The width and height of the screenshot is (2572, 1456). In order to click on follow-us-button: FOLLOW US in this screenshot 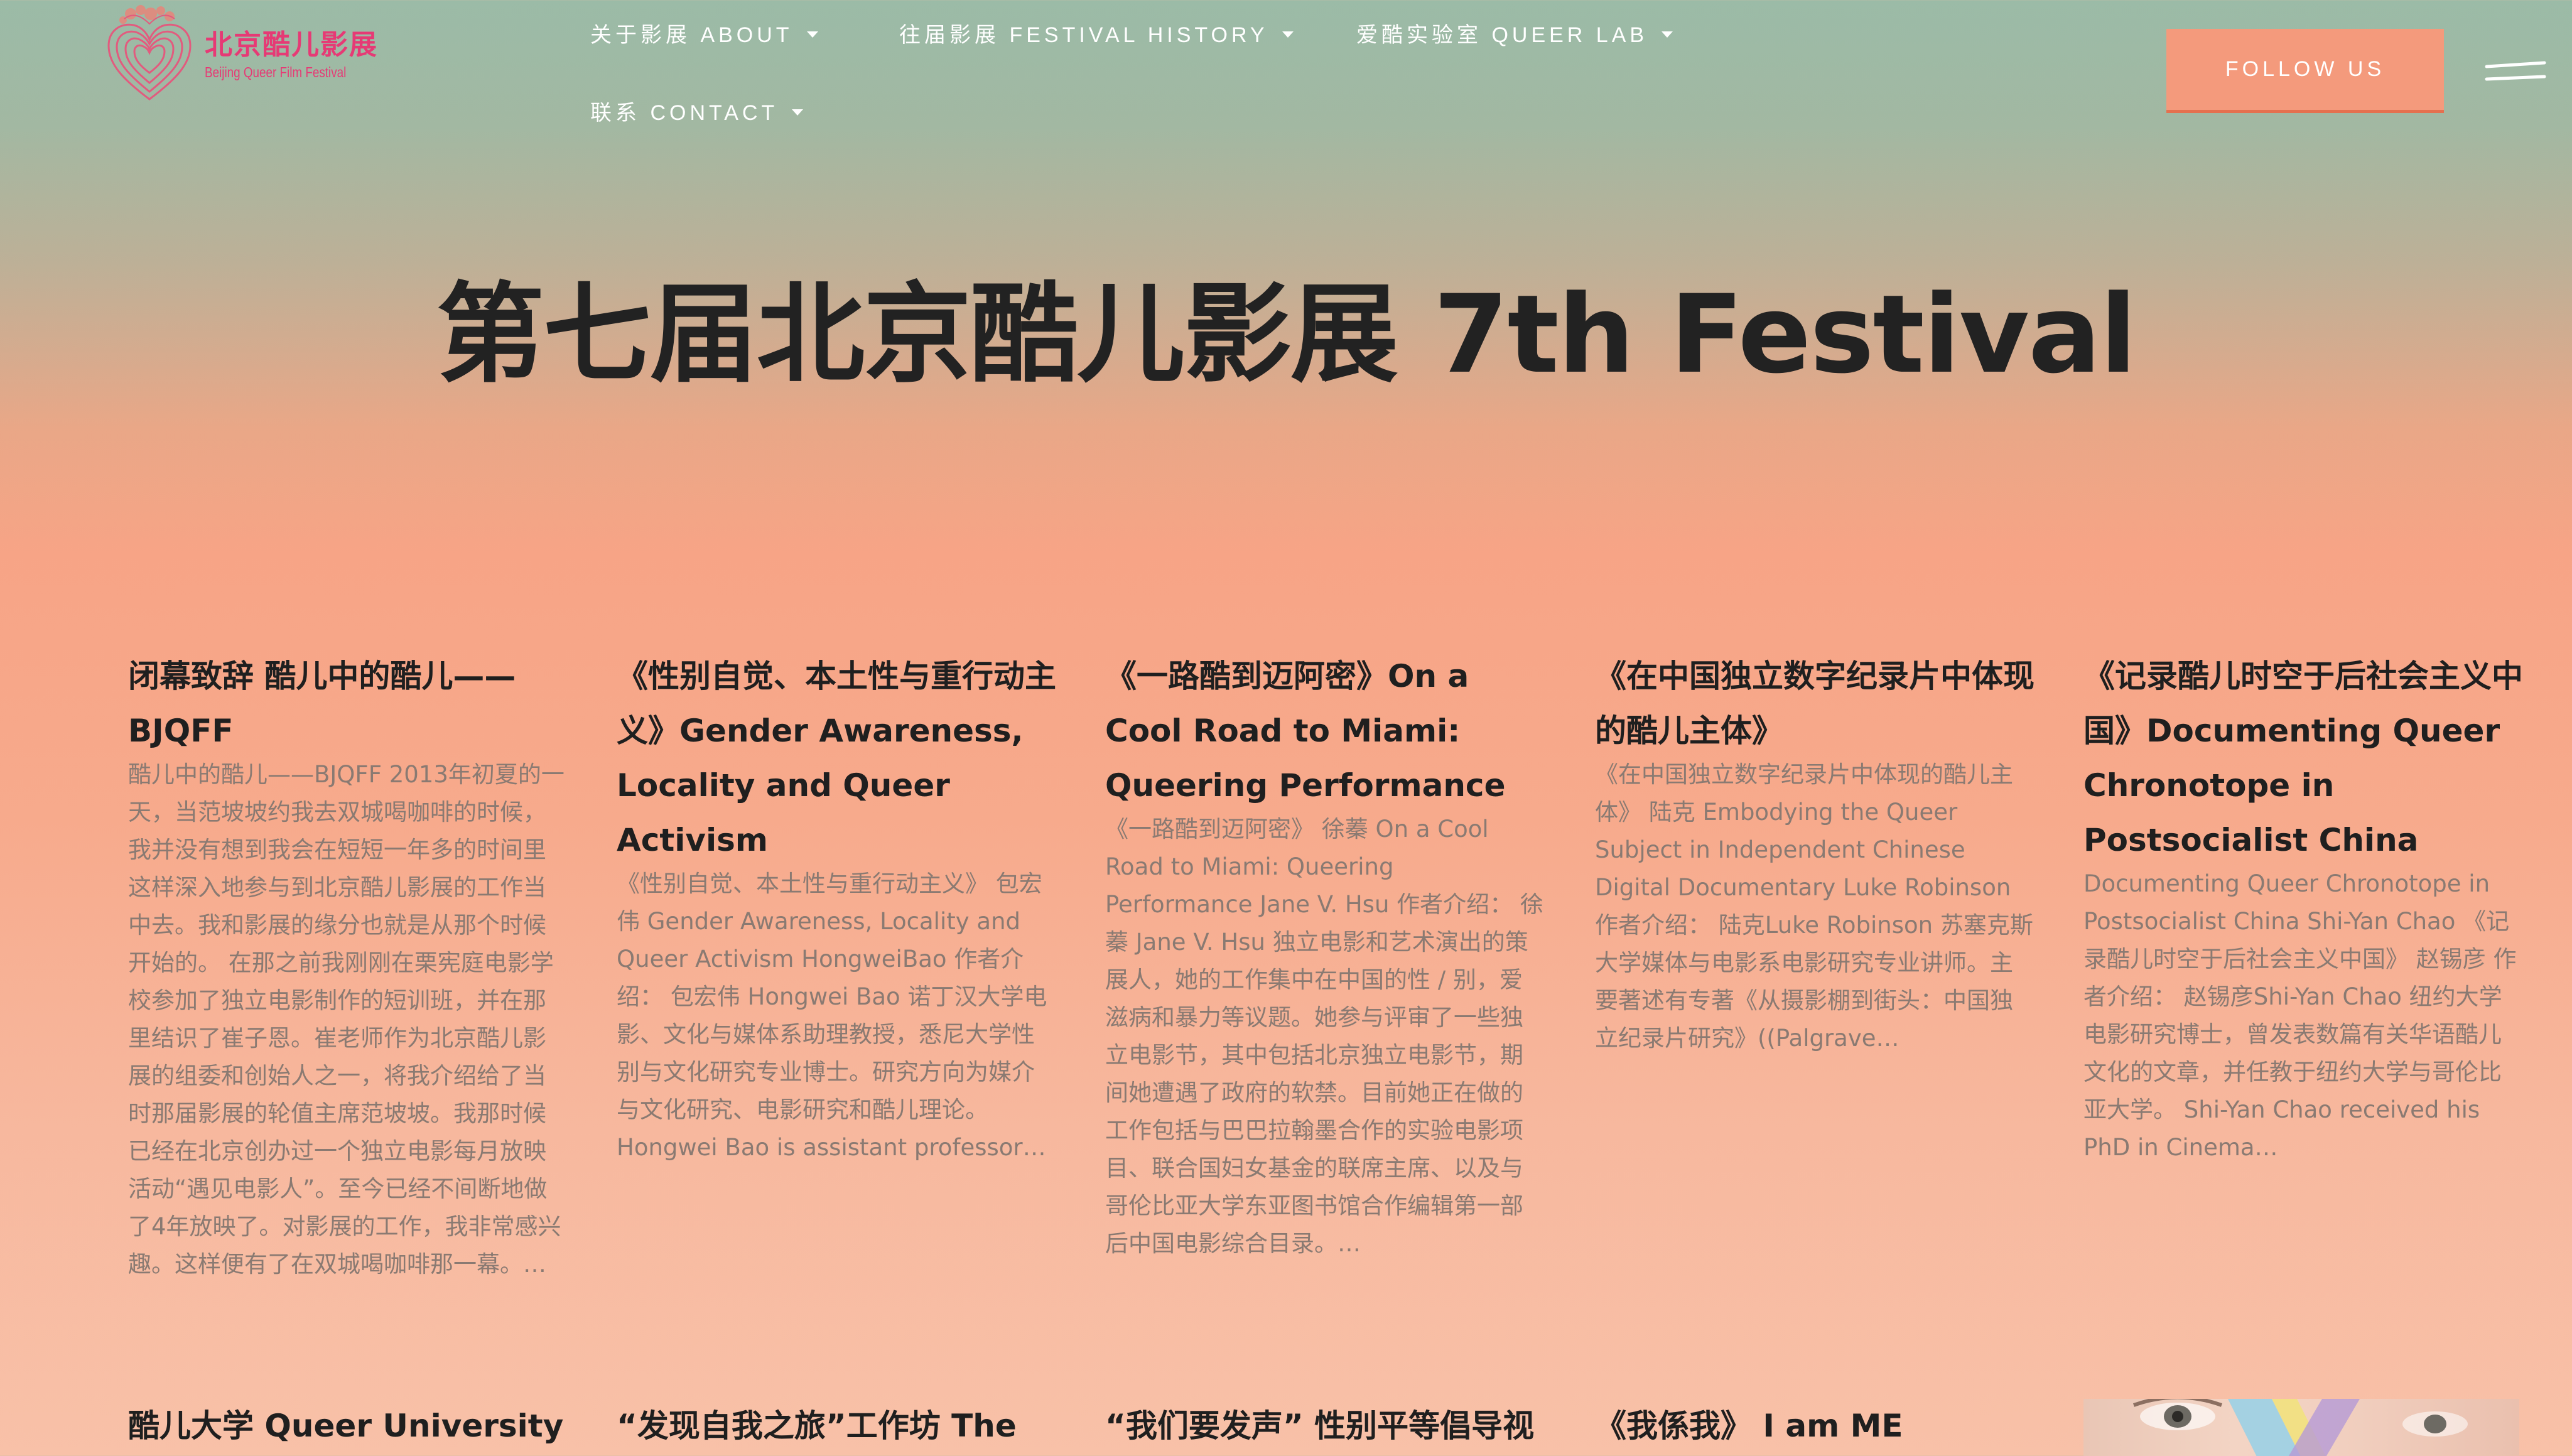, I will do `click(2305, 71)`.